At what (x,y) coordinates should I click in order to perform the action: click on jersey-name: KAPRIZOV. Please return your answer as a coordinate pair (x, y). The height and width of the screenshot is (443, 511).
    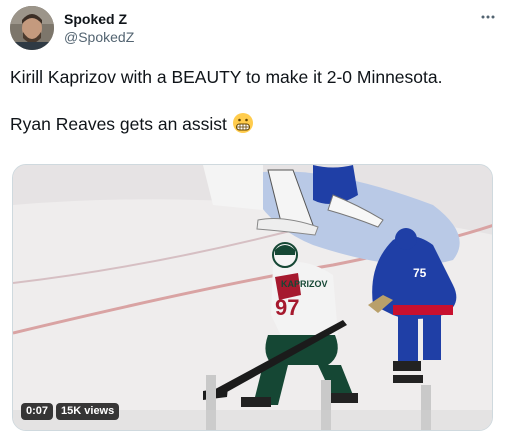
    Looking at the image, I should click on (304, 284).